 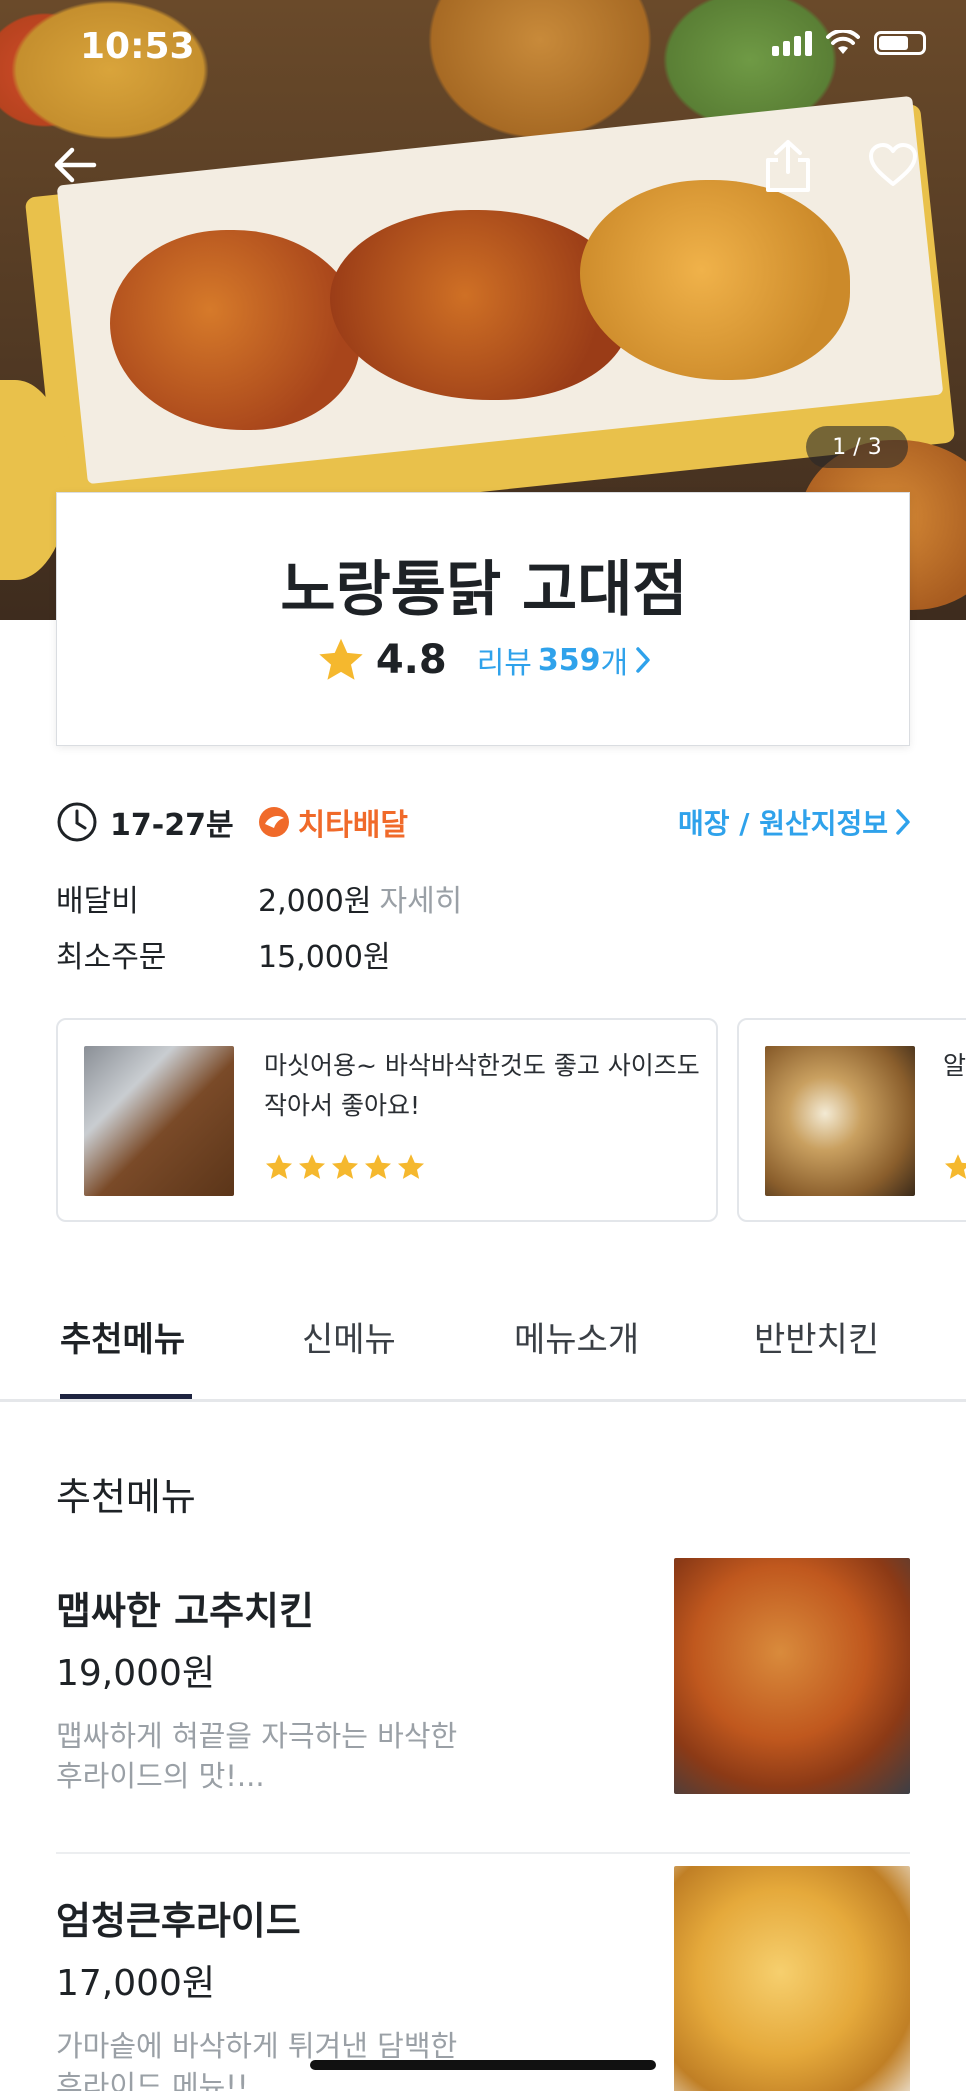 I want to click on section-title: 추천메뉴, so click(x=126, y=1497).